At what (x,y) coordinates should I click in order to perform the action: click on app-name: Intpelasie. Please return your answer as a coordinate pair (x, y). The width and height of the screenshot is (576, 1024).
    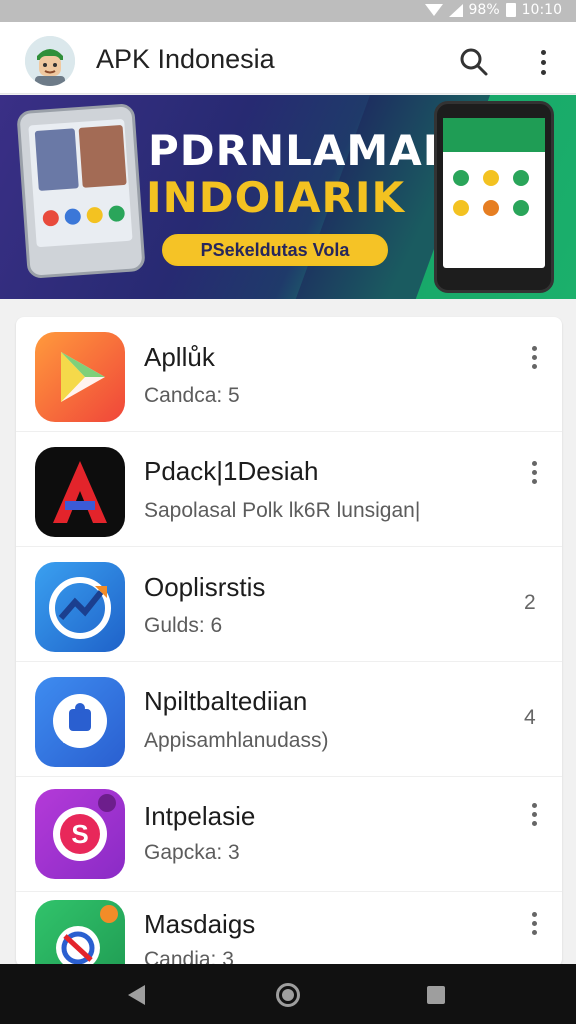
    Looking at the image, I should click on (200, 816).